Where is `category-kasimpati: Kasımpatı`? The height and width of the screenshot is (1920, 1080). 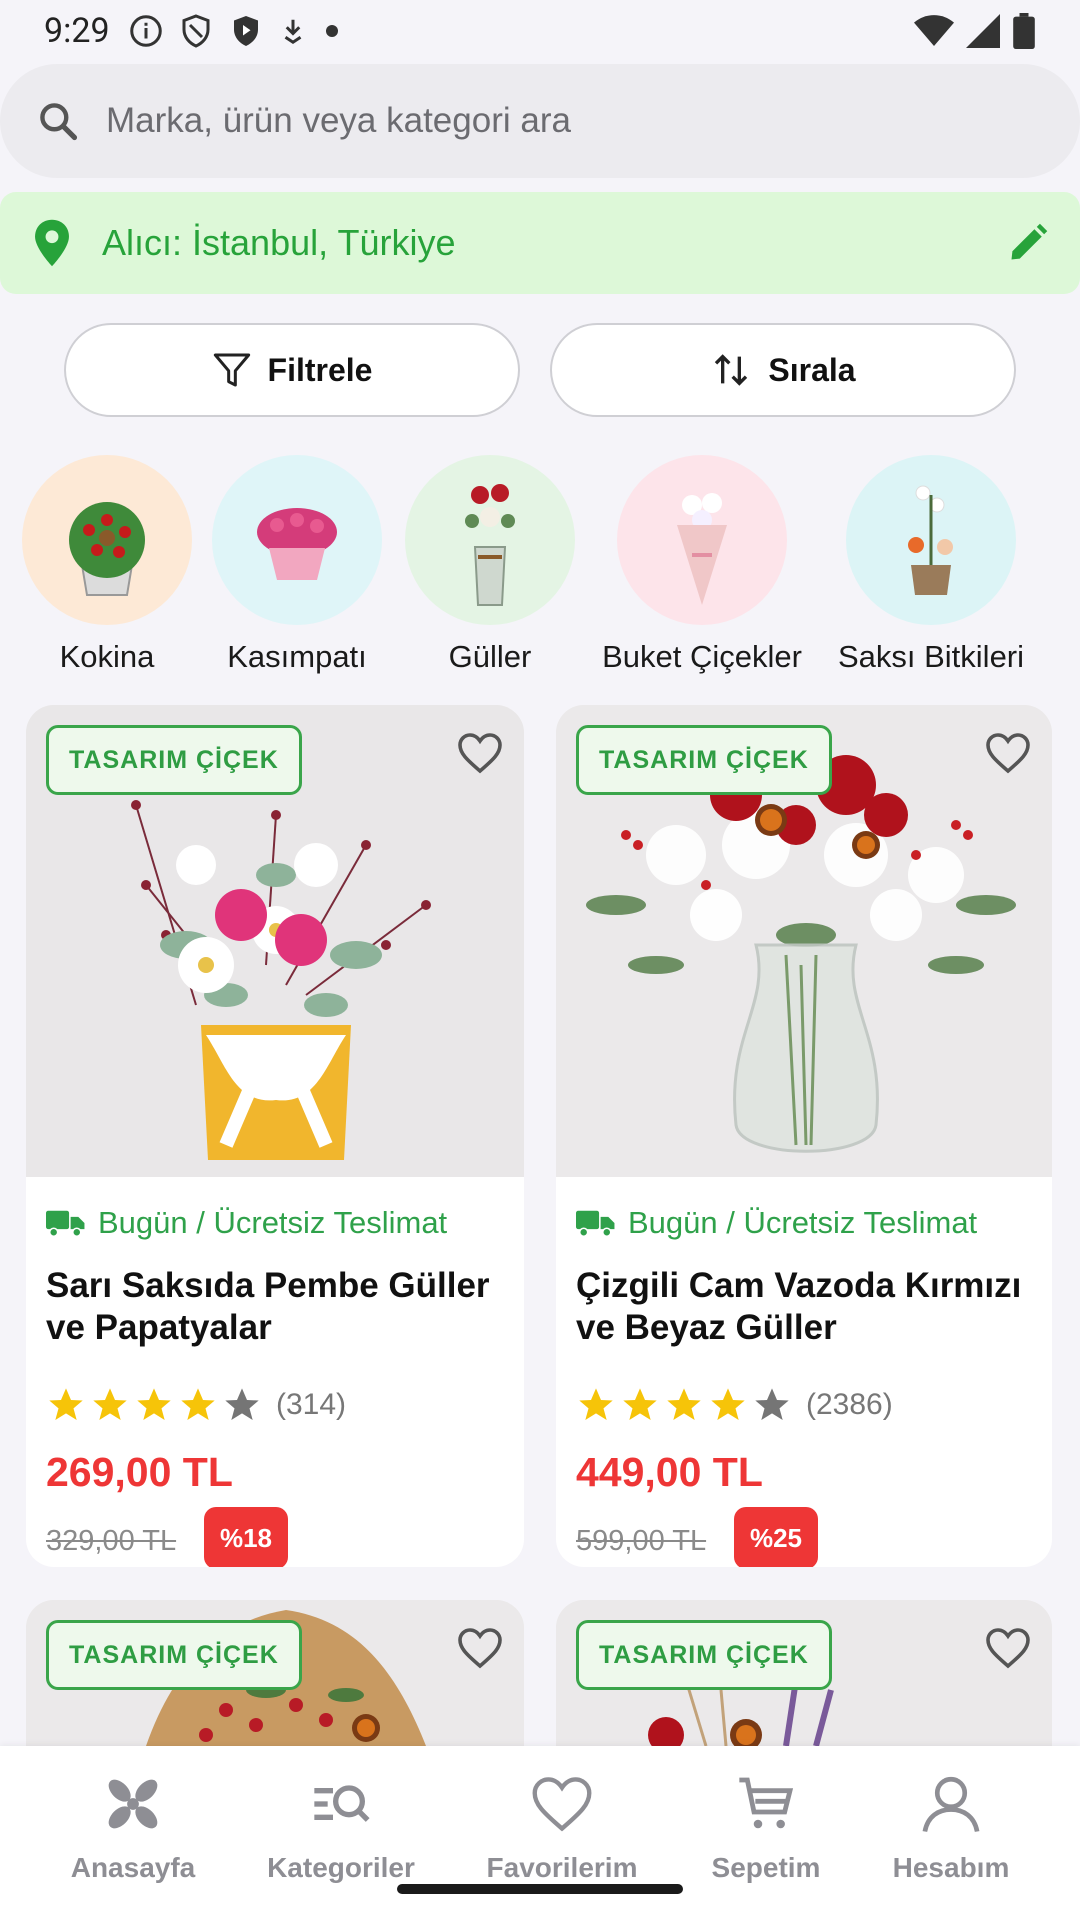 category-kasimpati: Kasımpatı is located at coordinates (297, 565).